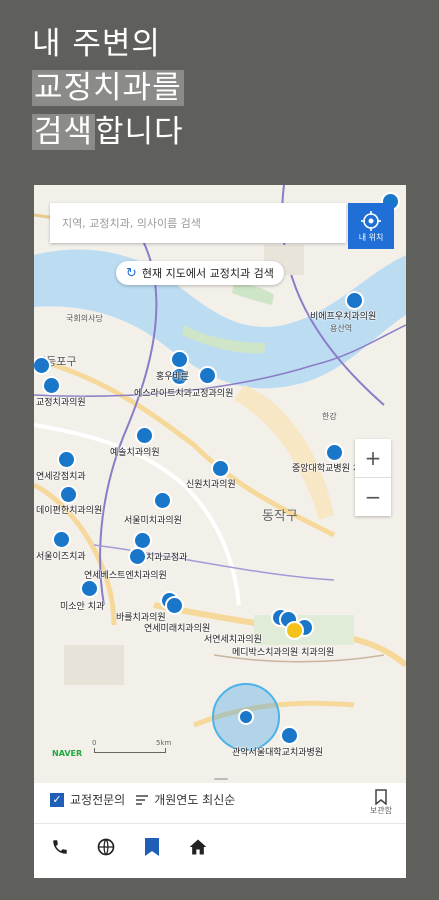 This screenshot has width=439, height=900. Describe the element at coordinates (173, 377) in the screenshot. I see `clinic-label: 홍우바른` at that location.